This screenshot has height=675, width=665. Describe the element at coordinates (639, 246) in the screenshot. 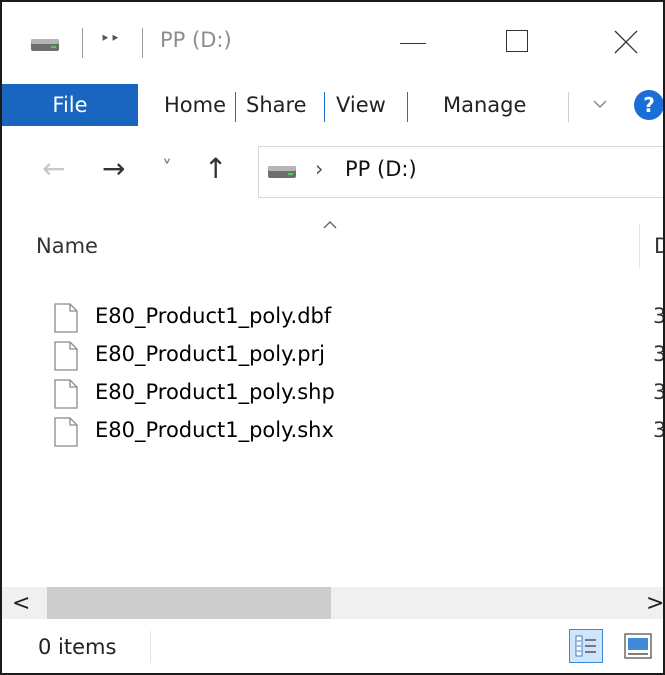

I see `column-divider` at that location.